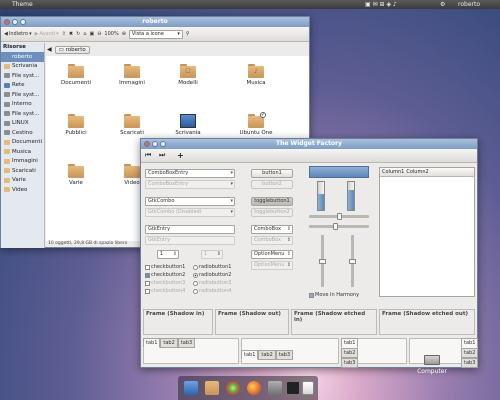  I want to click on togglebutton1: togglebutton1, so click(272, 201).